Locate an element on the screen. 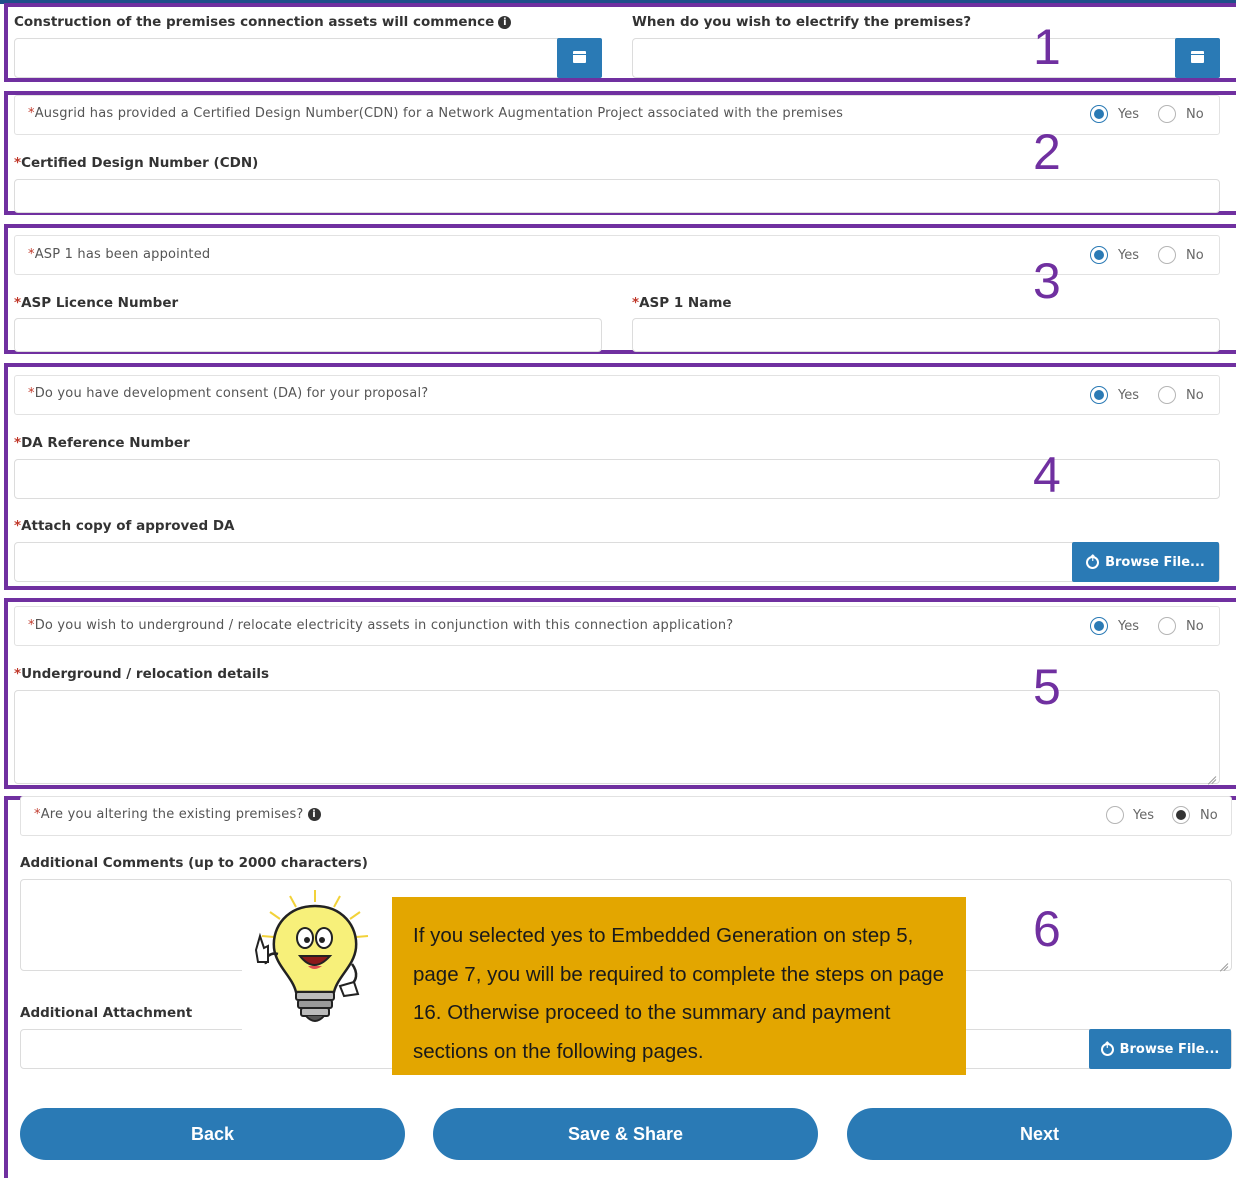 The image size is (1236, 1178). cdn-input is located at coordinates (617, 196).